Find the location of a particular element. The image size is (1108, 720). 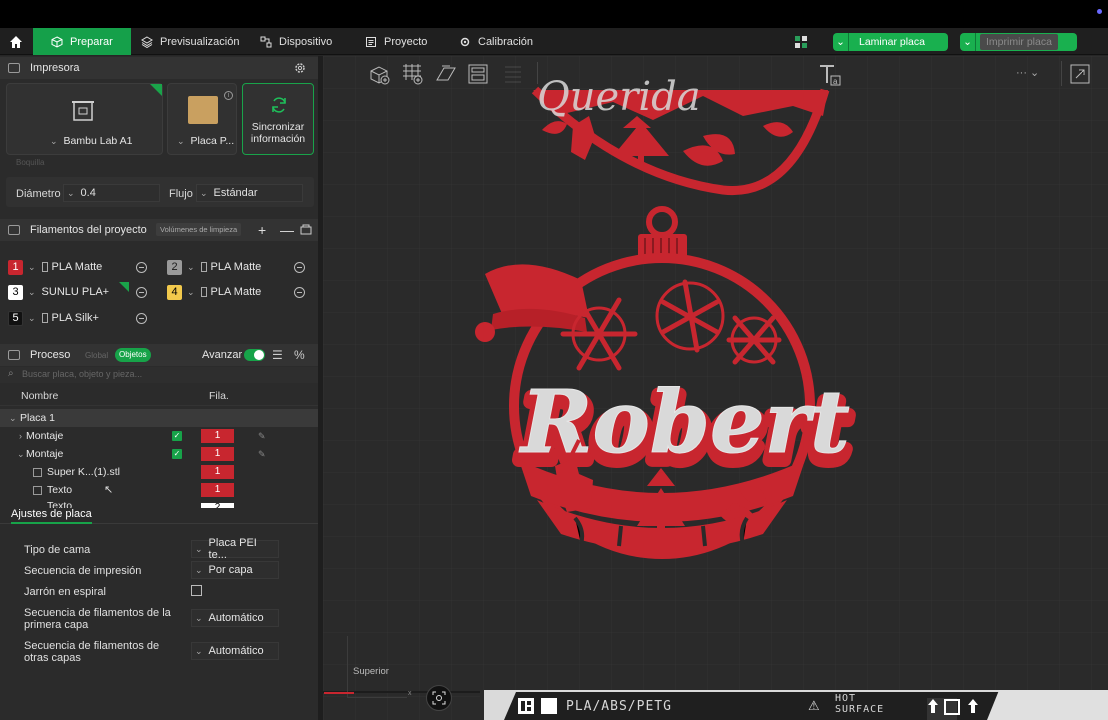

tab-label: Dispositivo is located at coordinates (306, 41).